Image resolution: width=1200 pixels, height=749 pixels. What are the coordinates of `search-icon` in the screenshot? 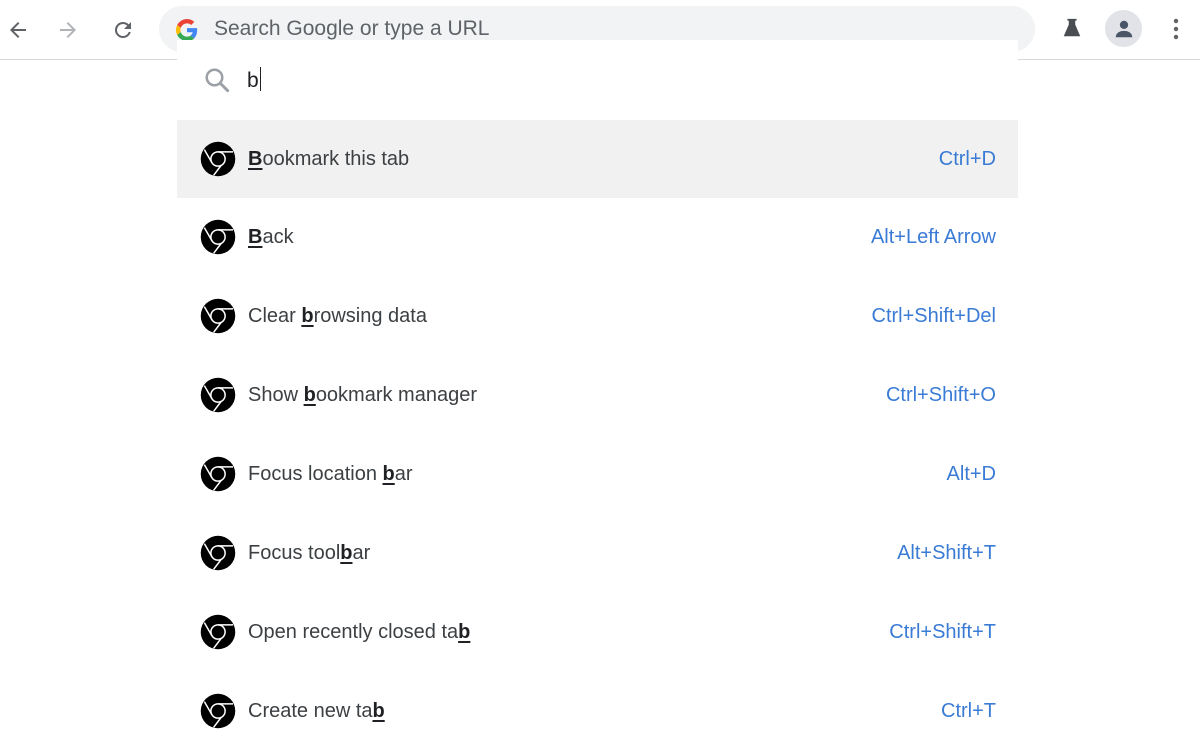 It's located at (217, 80).